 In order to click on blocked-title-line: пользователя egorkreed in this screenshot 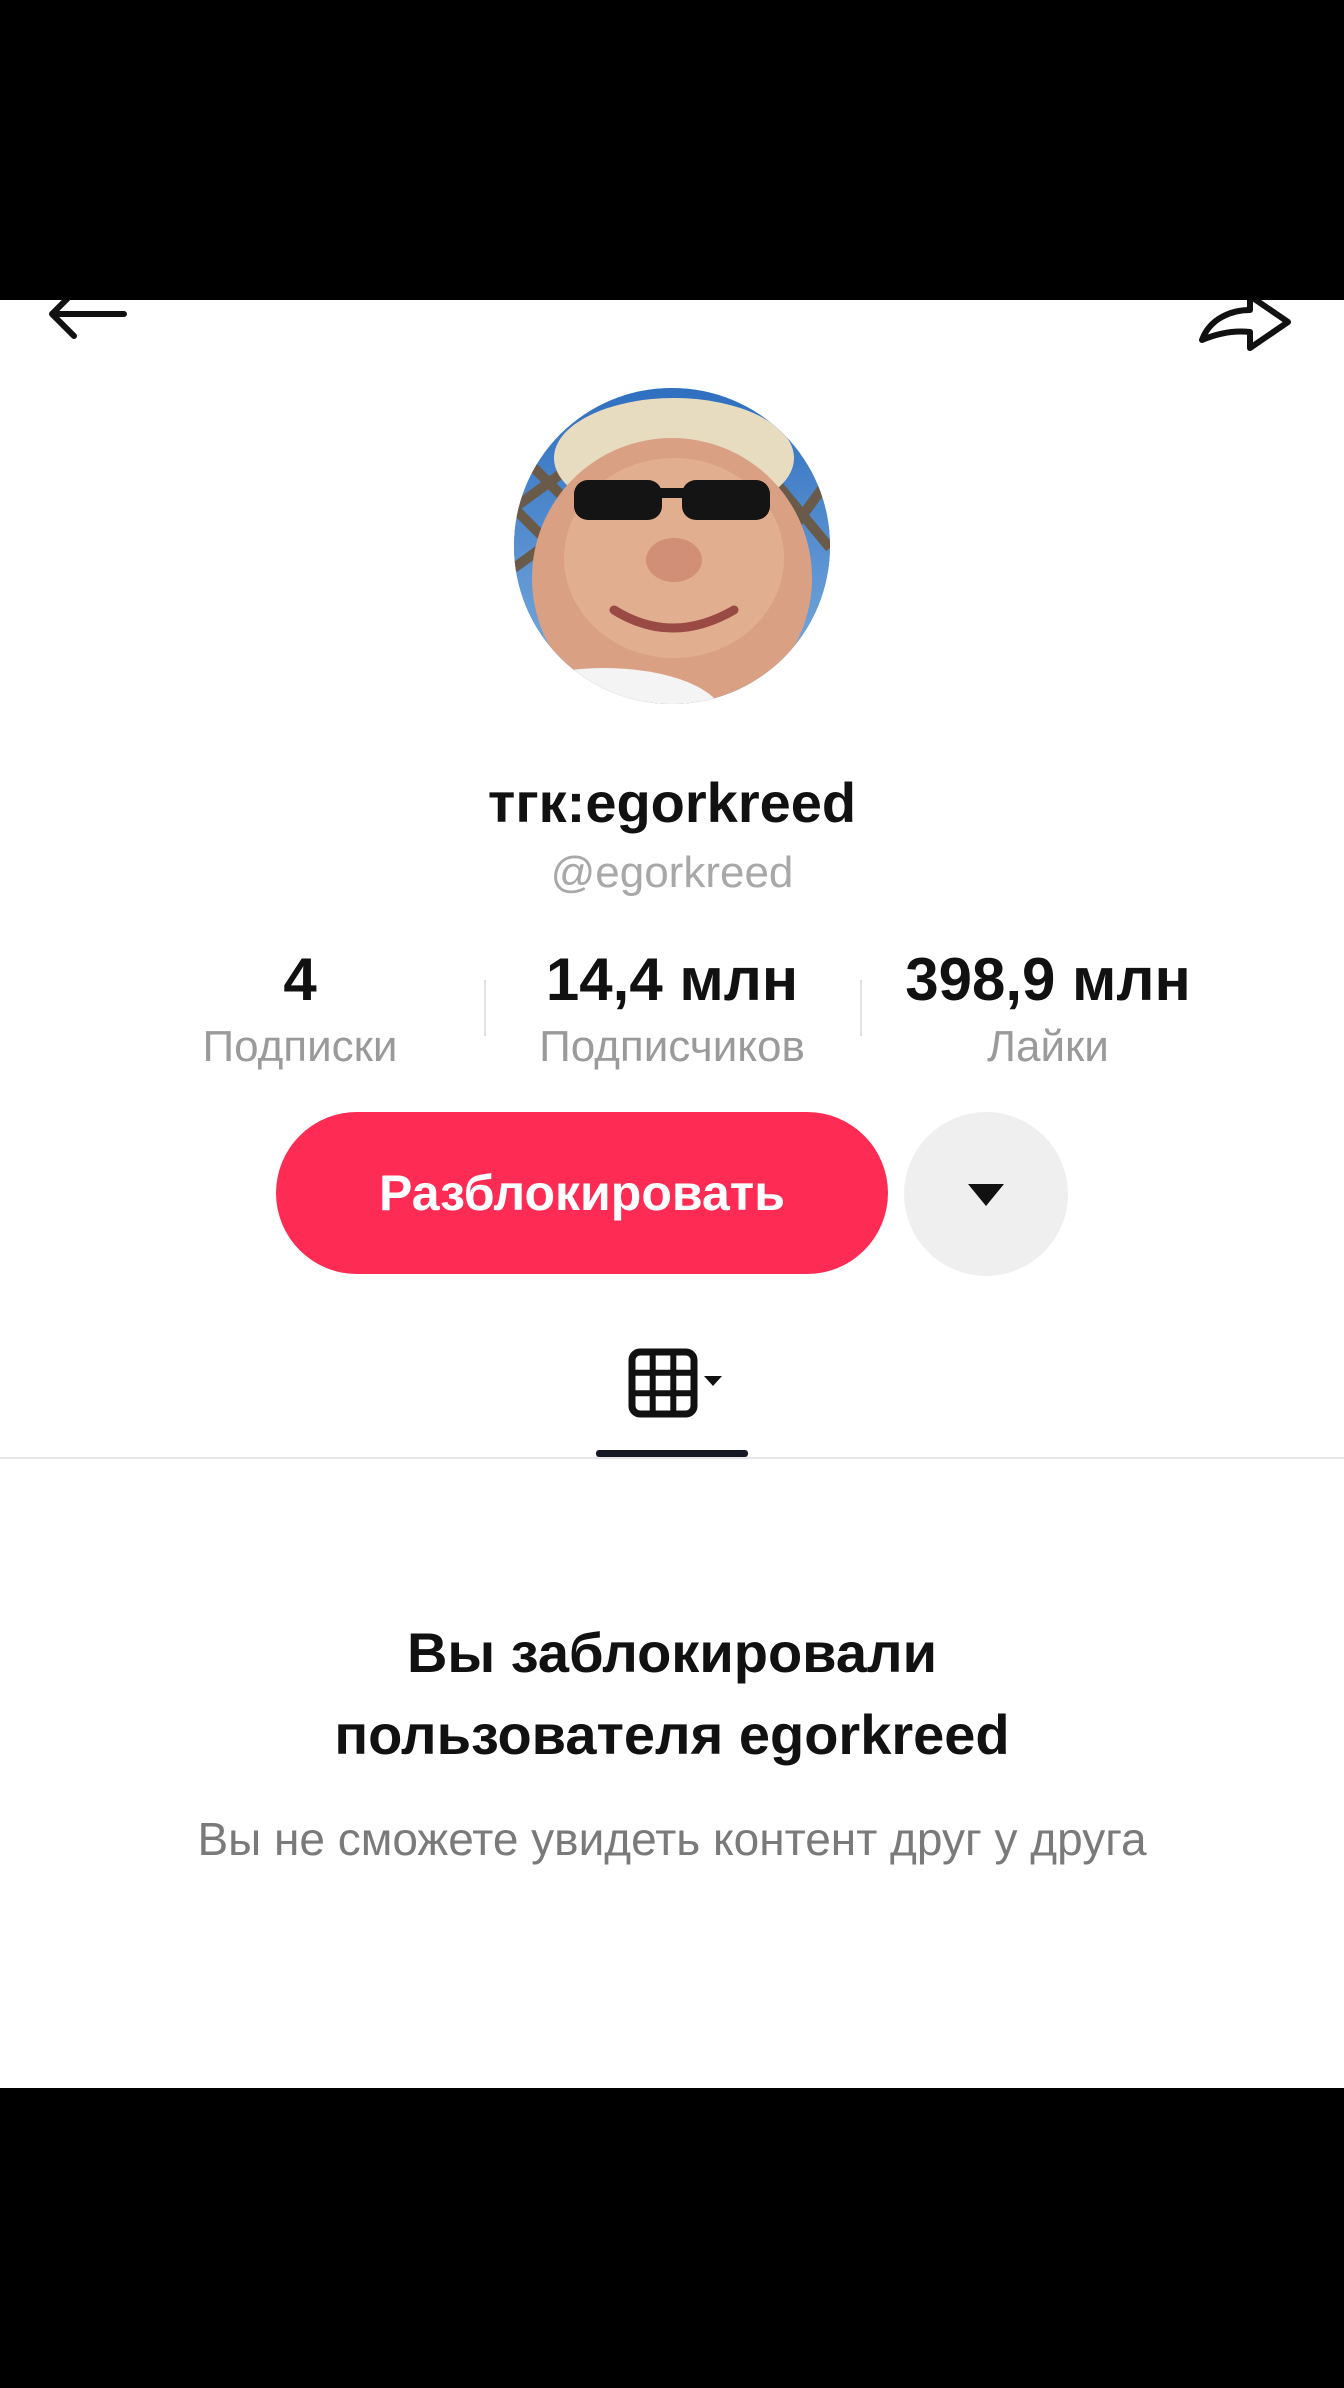, I will do `click(672, 1734)`.